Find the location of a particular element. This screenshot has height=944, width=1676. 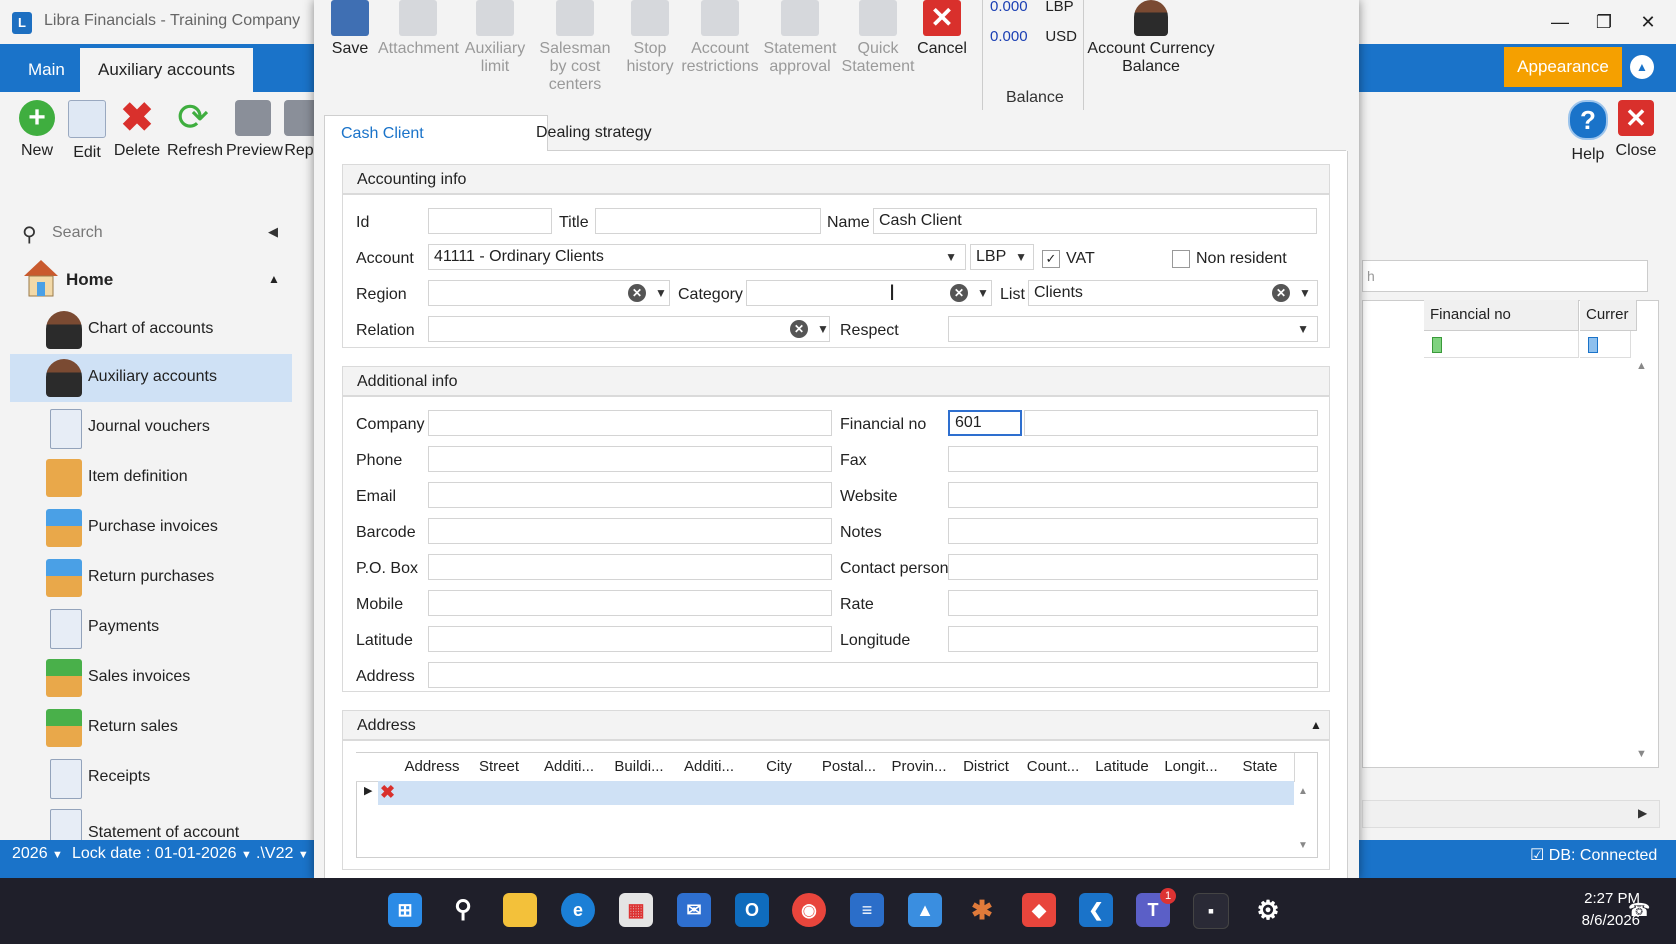

tab-cash-client: Cash Client is located at coordinates (436, 133).